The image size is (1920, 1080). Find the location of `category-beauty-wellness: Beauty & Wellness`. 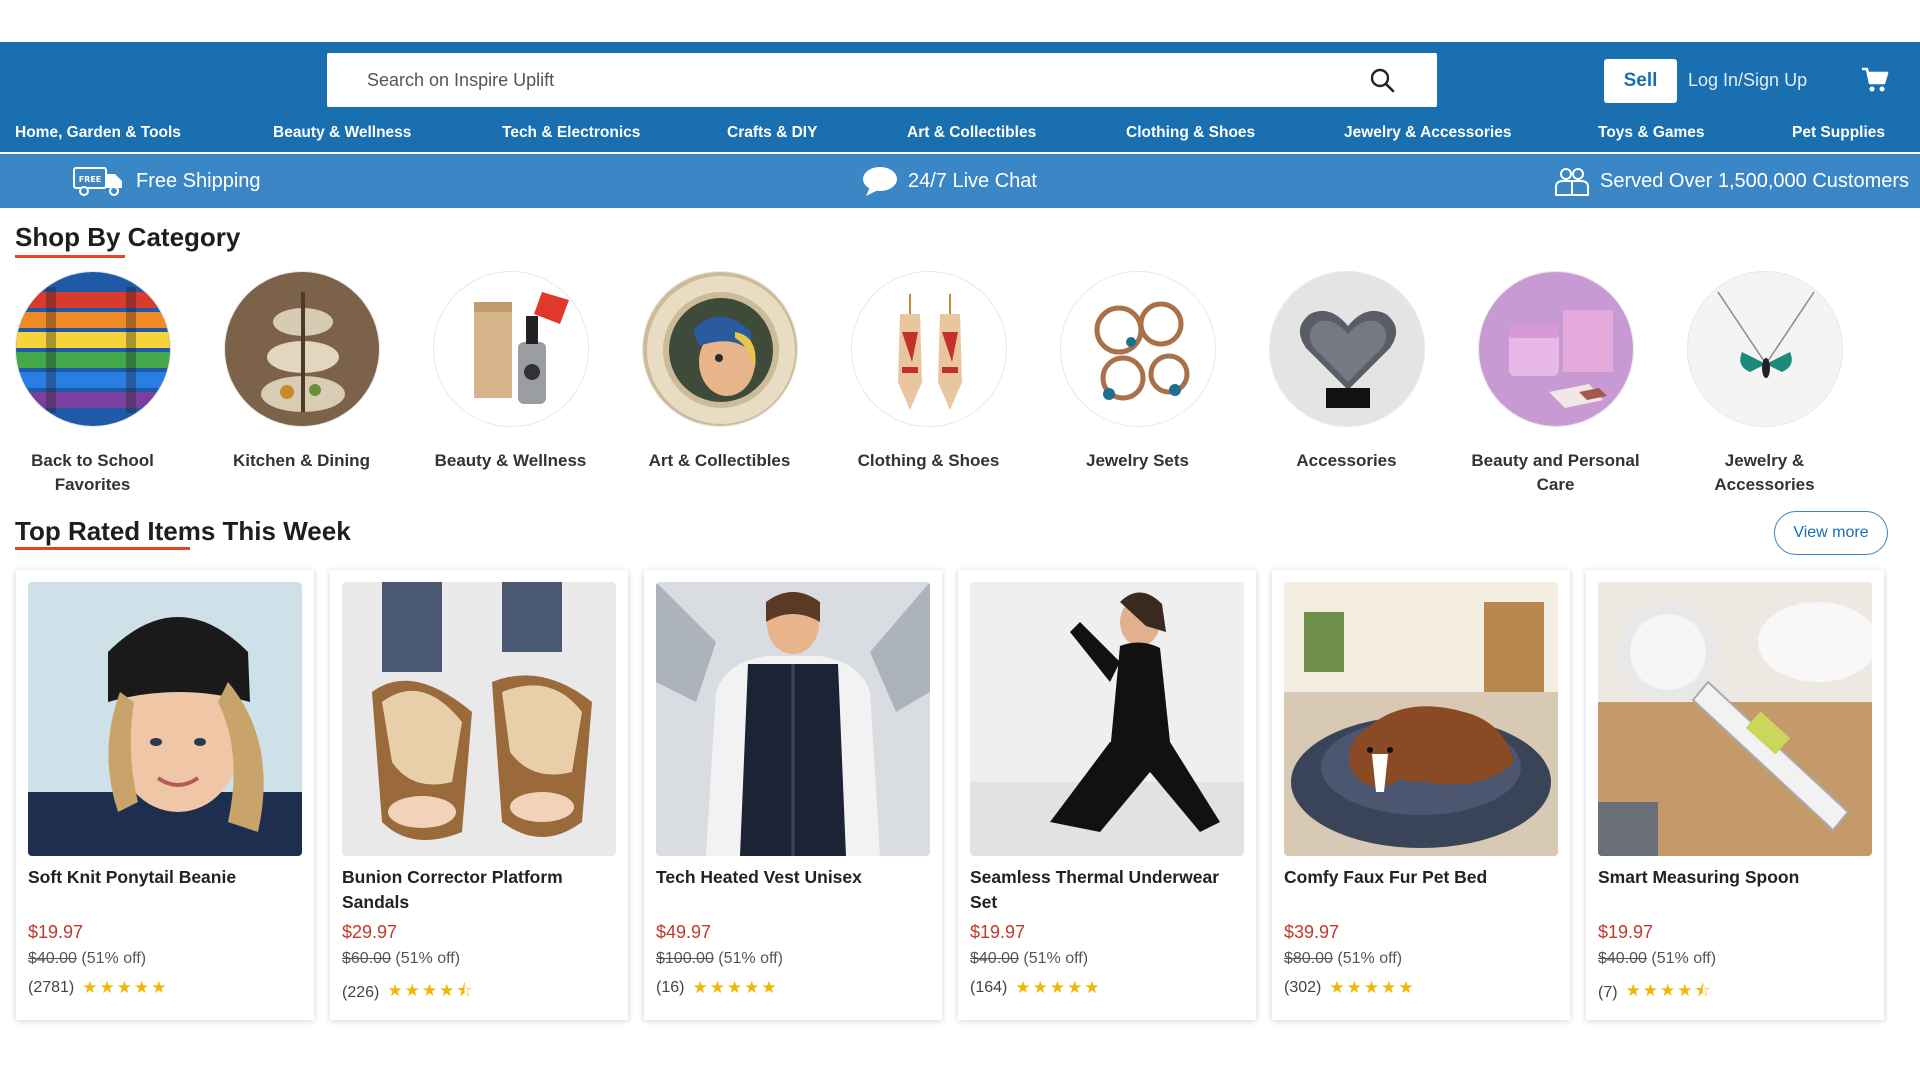

category-beauty-wellness: Beauty & Wellness is located at coordinates (510, 372).